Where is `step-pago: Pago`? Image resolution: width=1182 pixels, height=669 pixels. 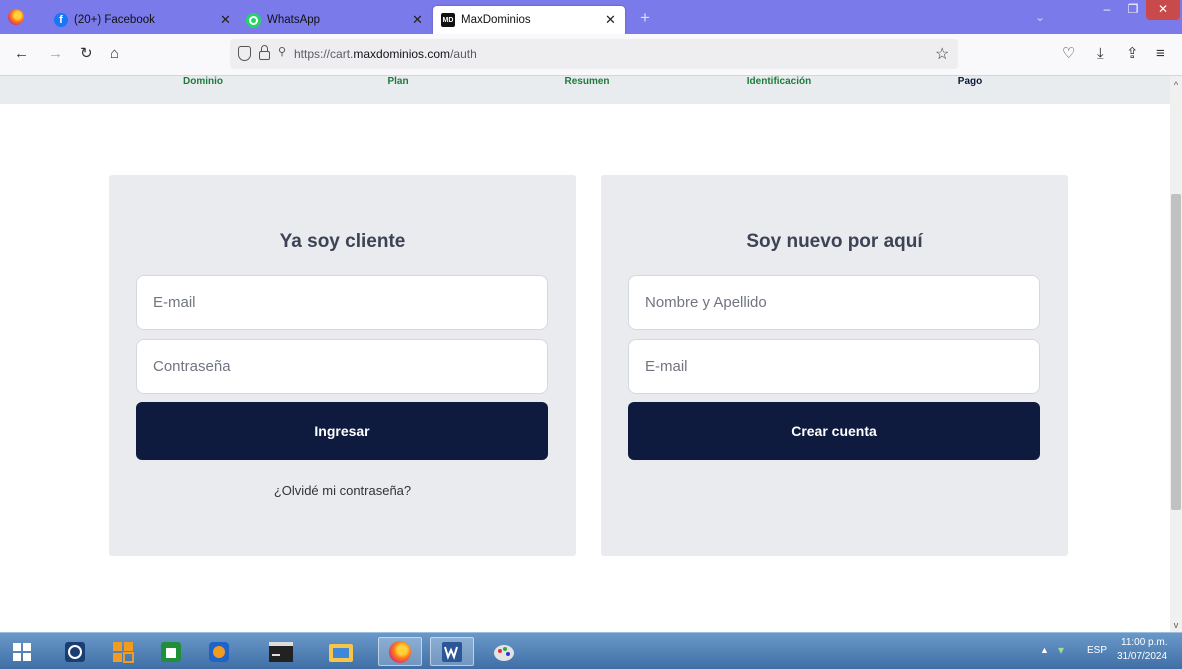
step-pago: Pago is located at coordinates (970, 81).